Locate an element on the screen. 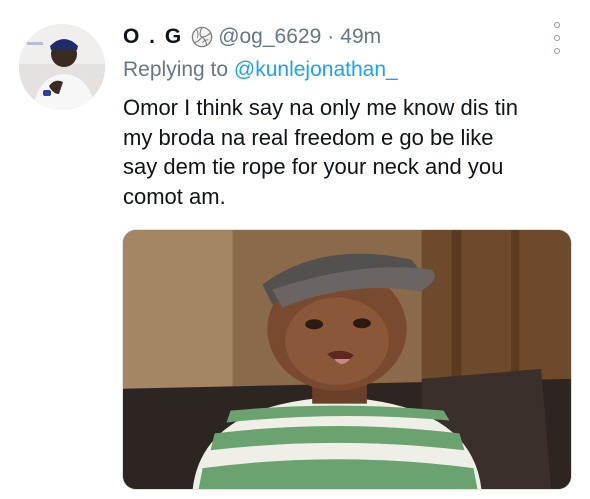 This screenshot has height=499, width=590. display-name: O . G is located at coordinates (153, 37).